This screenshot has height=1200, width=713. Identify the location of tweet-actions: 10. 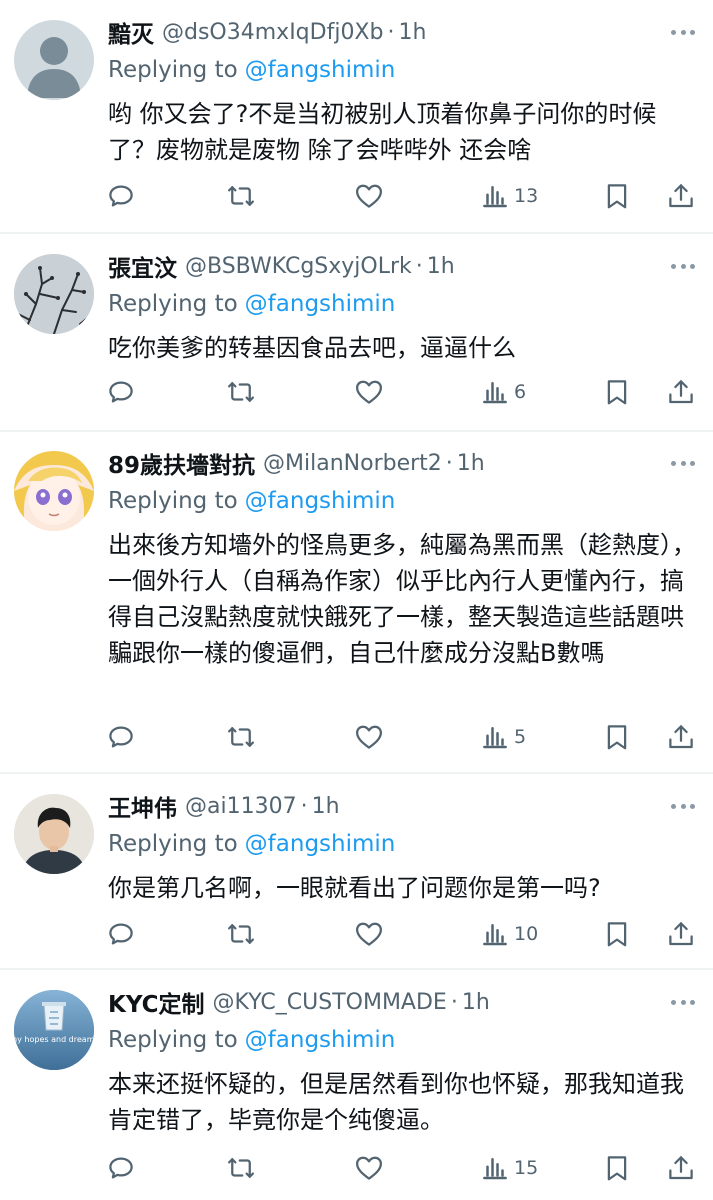
(356, 934).